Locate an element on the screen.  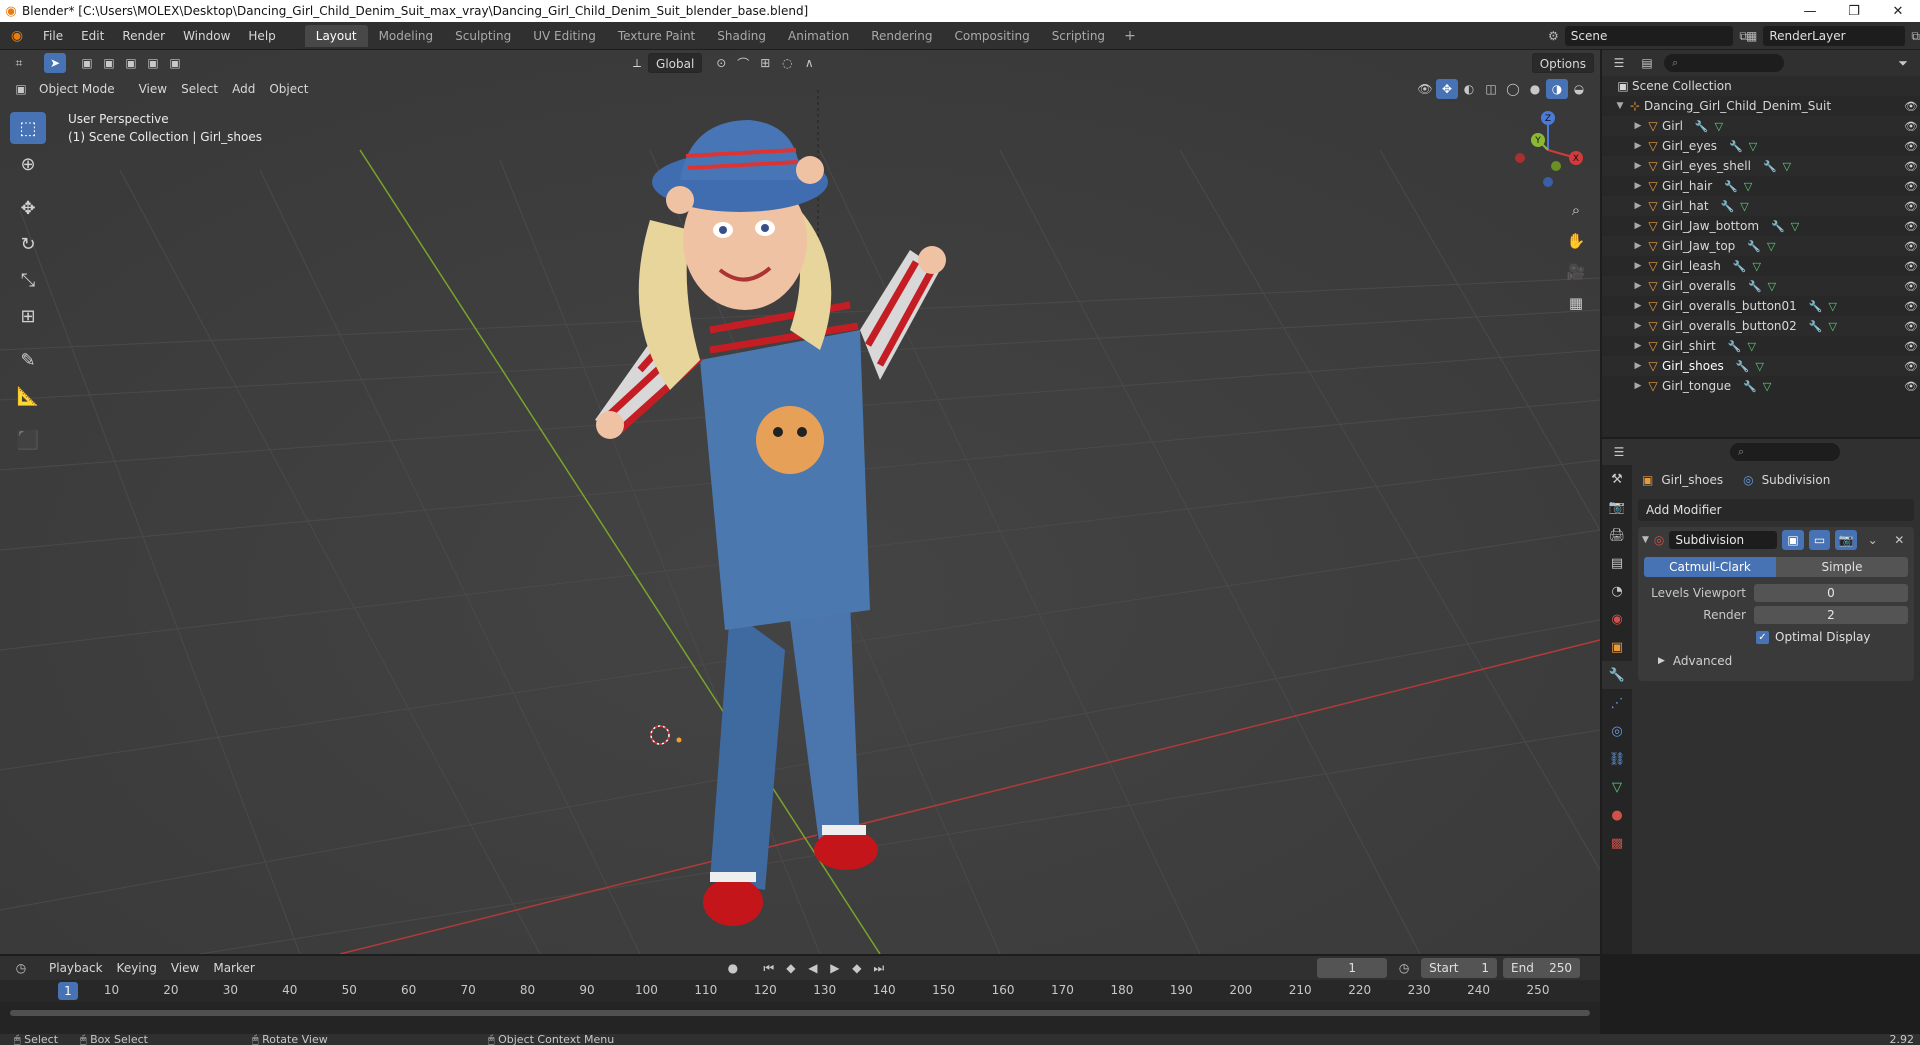
catmull-clark-option: Catmull-Clark is located at coordinates (1710, 567).